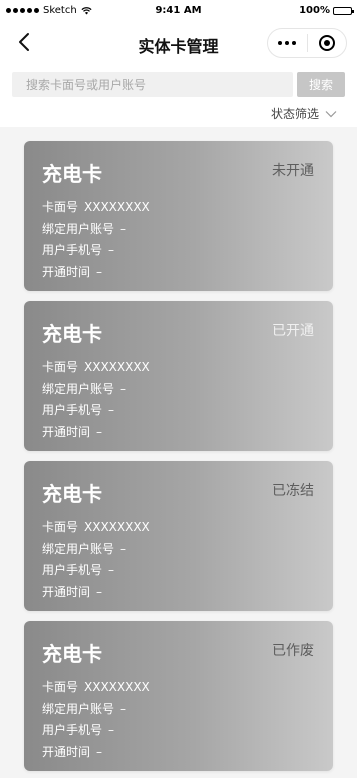 Image resolution: width=357 pixels, height=778 pixels. Describe the element at coordinates (343, 10) in the screenshot. I see `battery-icon` at that location.